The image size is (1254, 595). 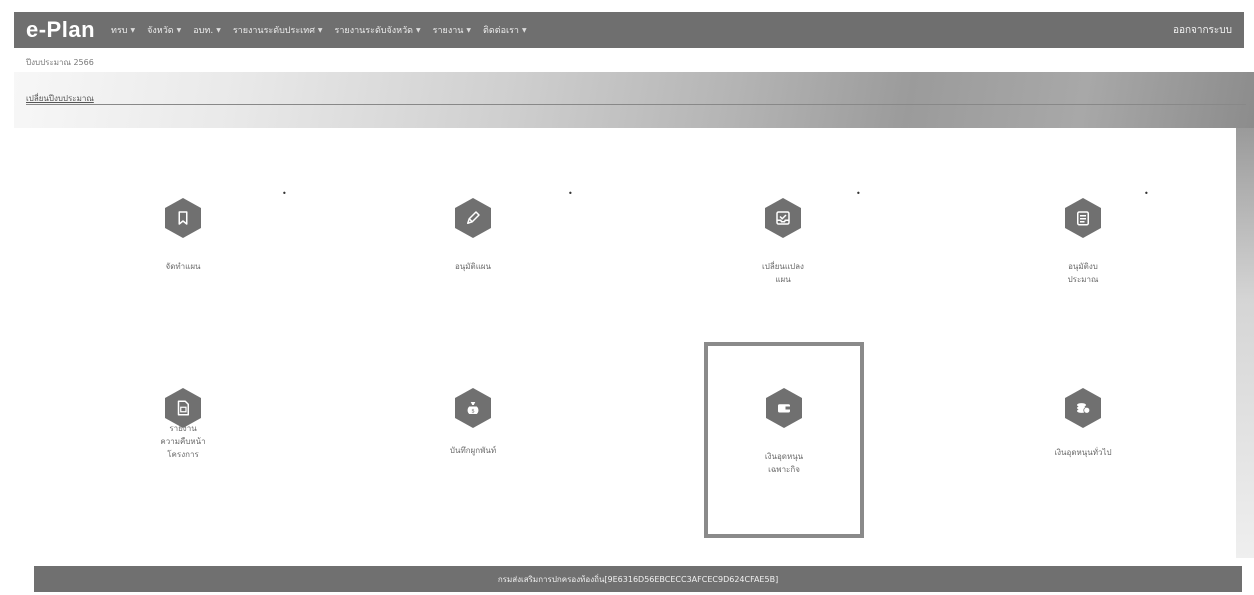 What do you see at coordinates (473, 436) in the screenshot?
I see `tile-commitment-record: $ บันทึกผูกพันท์` at bounding box center [473, 436].